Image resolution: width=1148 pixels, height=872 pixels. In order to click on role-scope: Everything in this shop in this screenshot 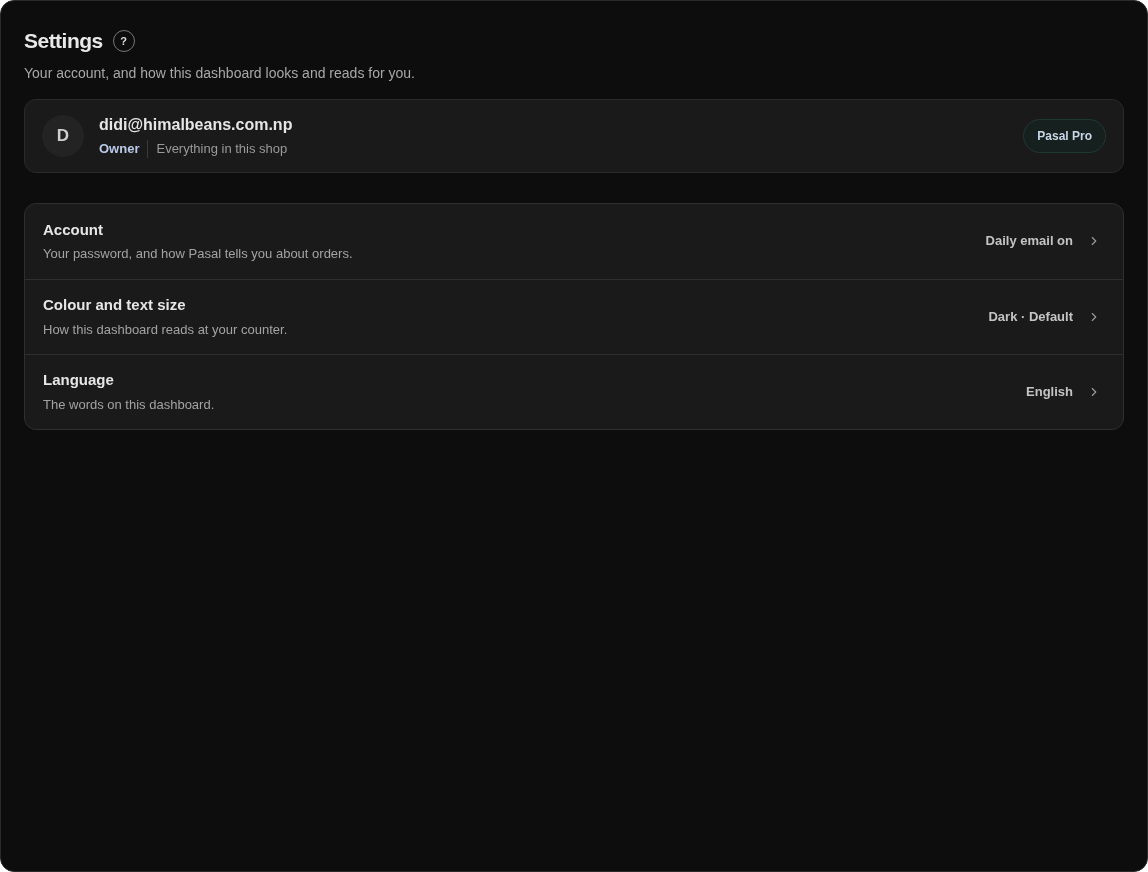, I will do `click(222, 148)`.